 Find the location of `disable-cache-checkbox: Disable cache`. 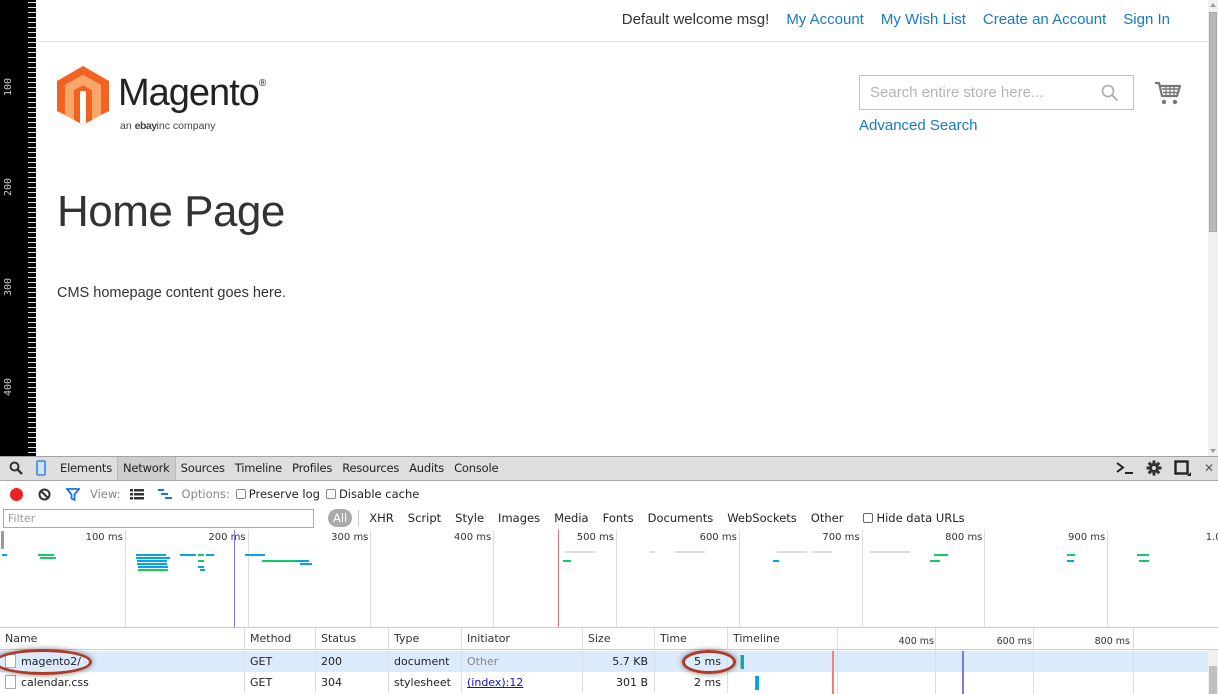

disable-cache-checkbox: Disable cache is located at coordinates (372, 494).